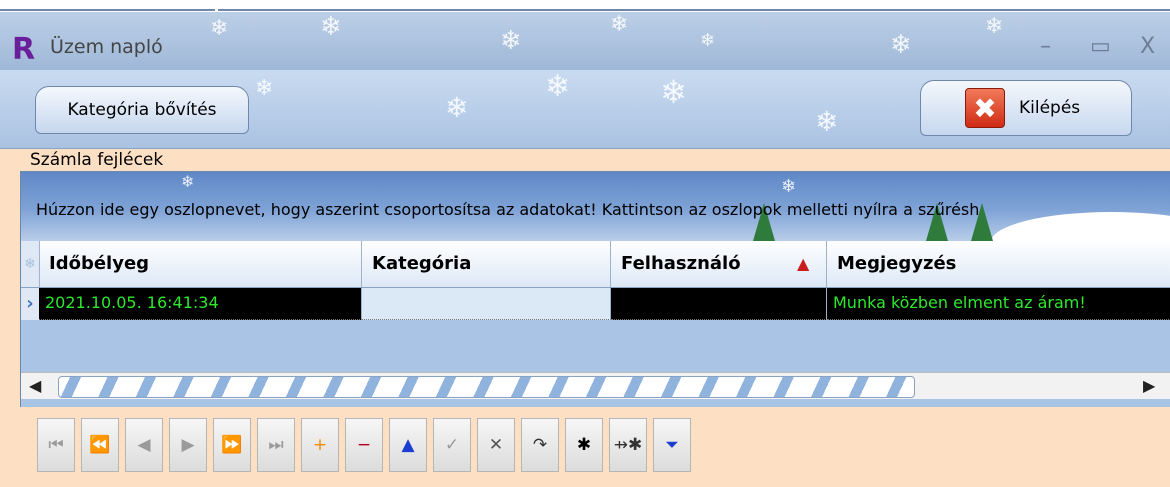  I want to click on nav-prev-page-icon: ⏪, so click(100, 445).